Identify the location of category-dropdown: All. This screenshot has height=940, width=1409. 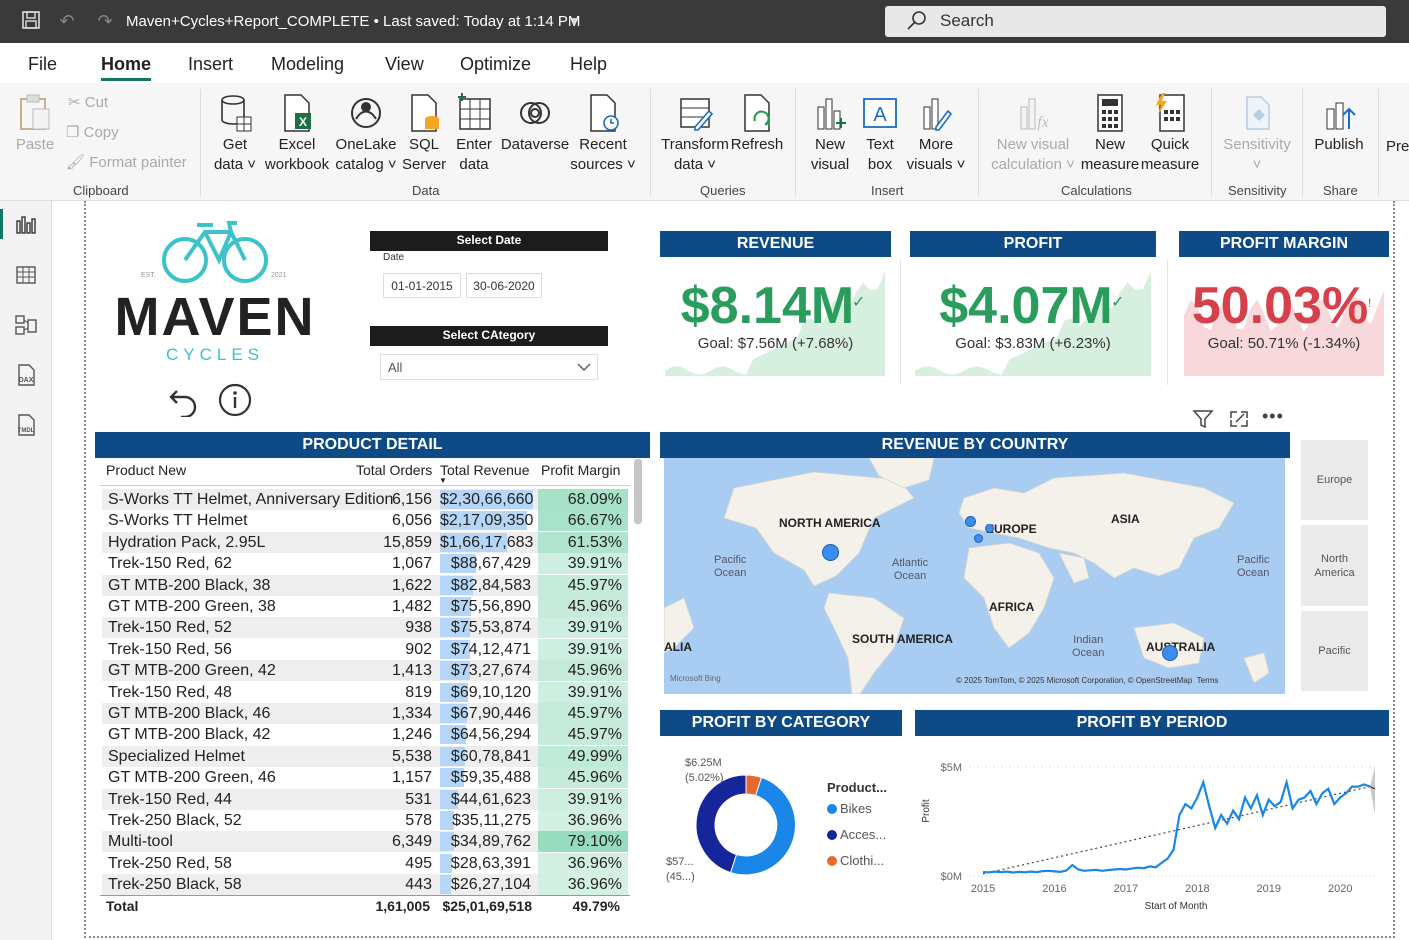
(489, 367).